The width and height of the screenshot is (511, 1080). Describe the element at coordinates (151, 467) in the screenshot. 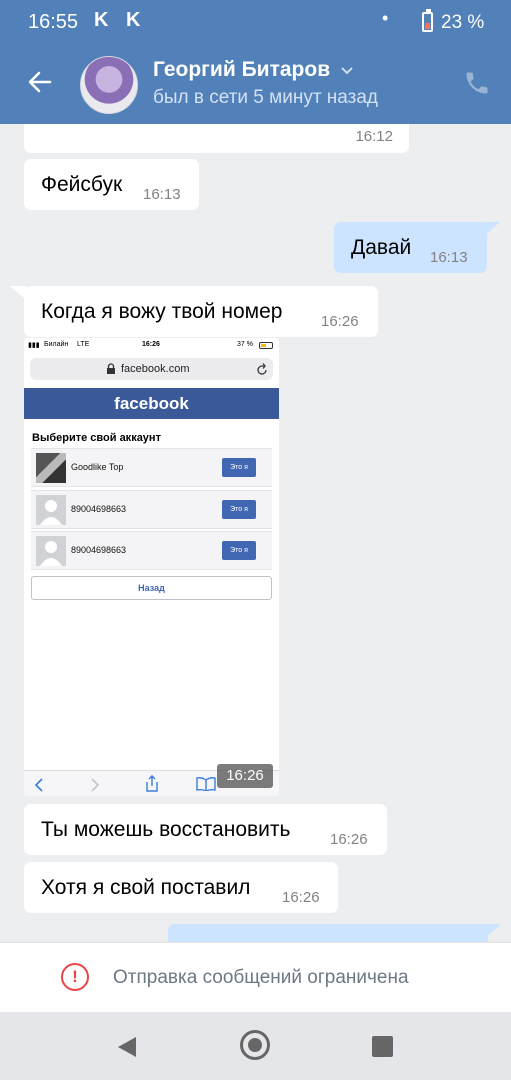

I see `account-row: Goodlike Top Это я` at that location.